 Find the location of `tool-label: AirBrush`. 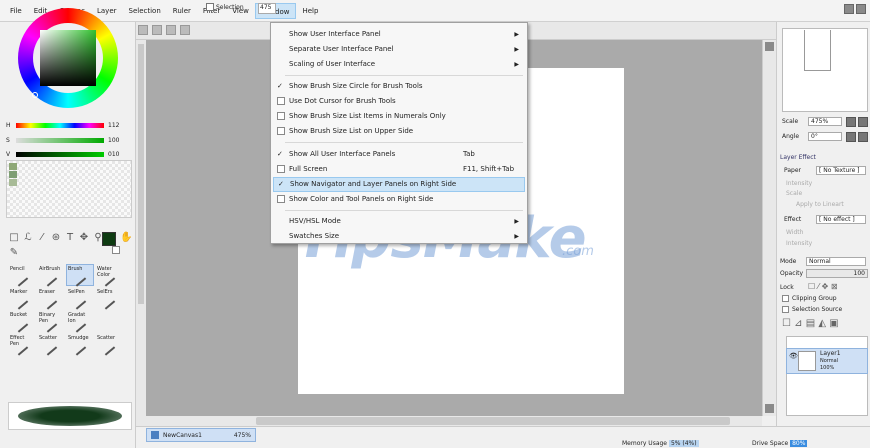

tool-label: AirBrush is located at coordinates (50, 269).